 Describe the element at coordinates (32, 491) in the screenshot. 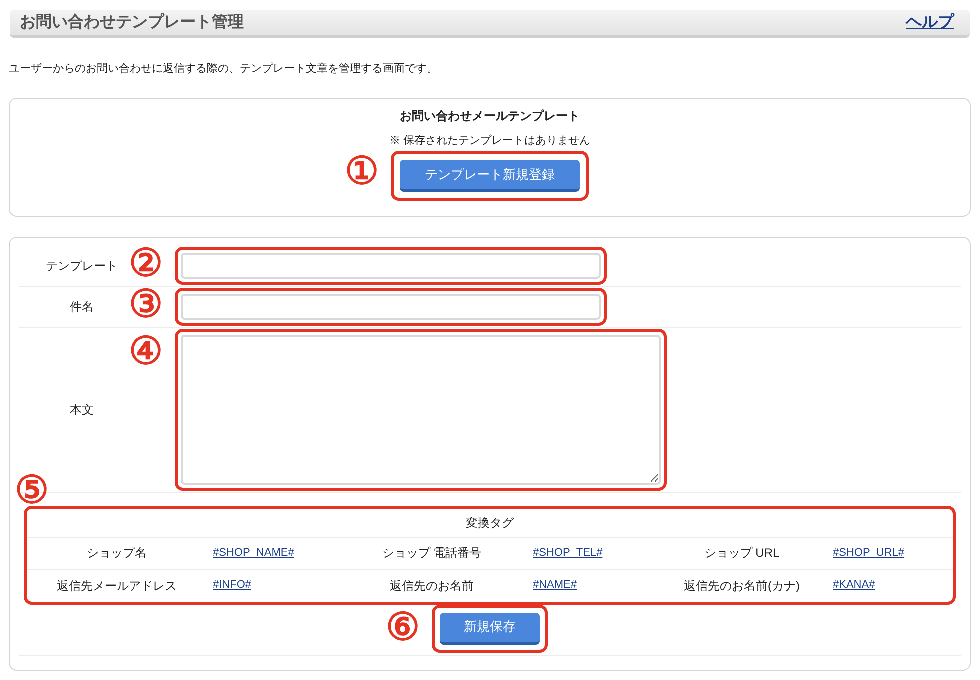

I see `number-marker: ⑤` at that location.